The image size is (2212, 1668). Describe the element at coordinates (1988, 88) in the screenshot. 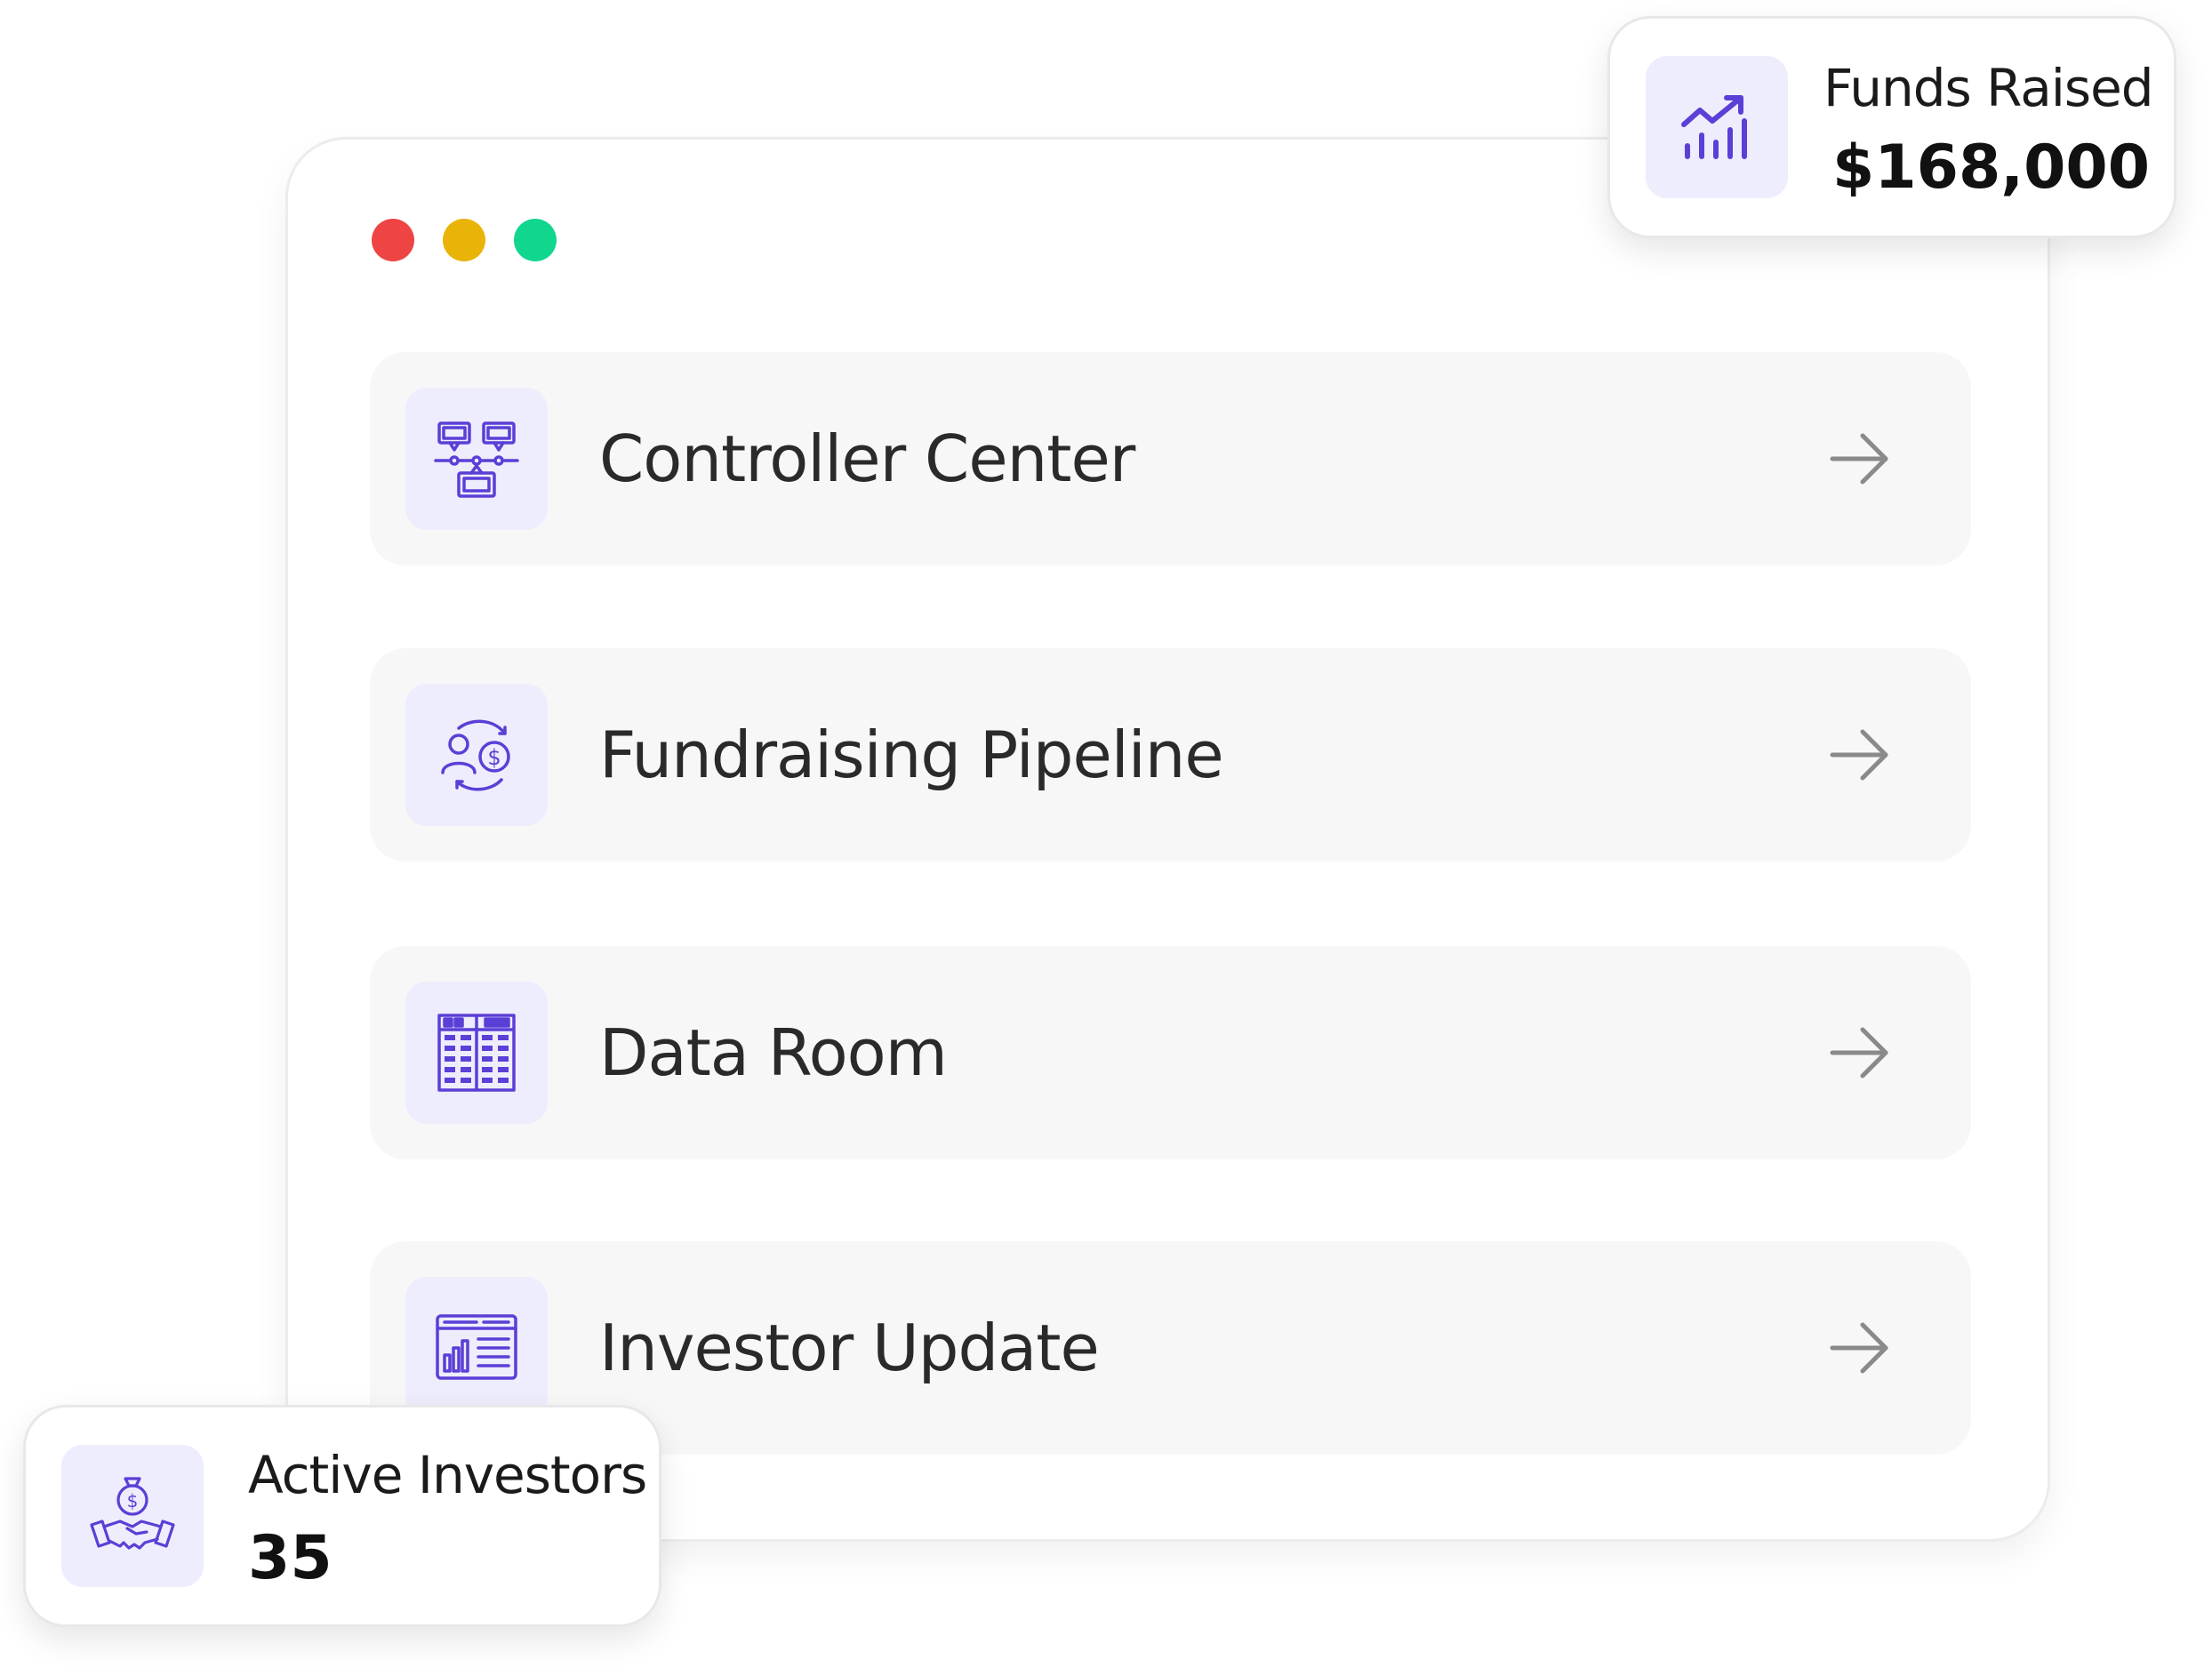

I see `funds-raised-label: Funds Raised` at that location.